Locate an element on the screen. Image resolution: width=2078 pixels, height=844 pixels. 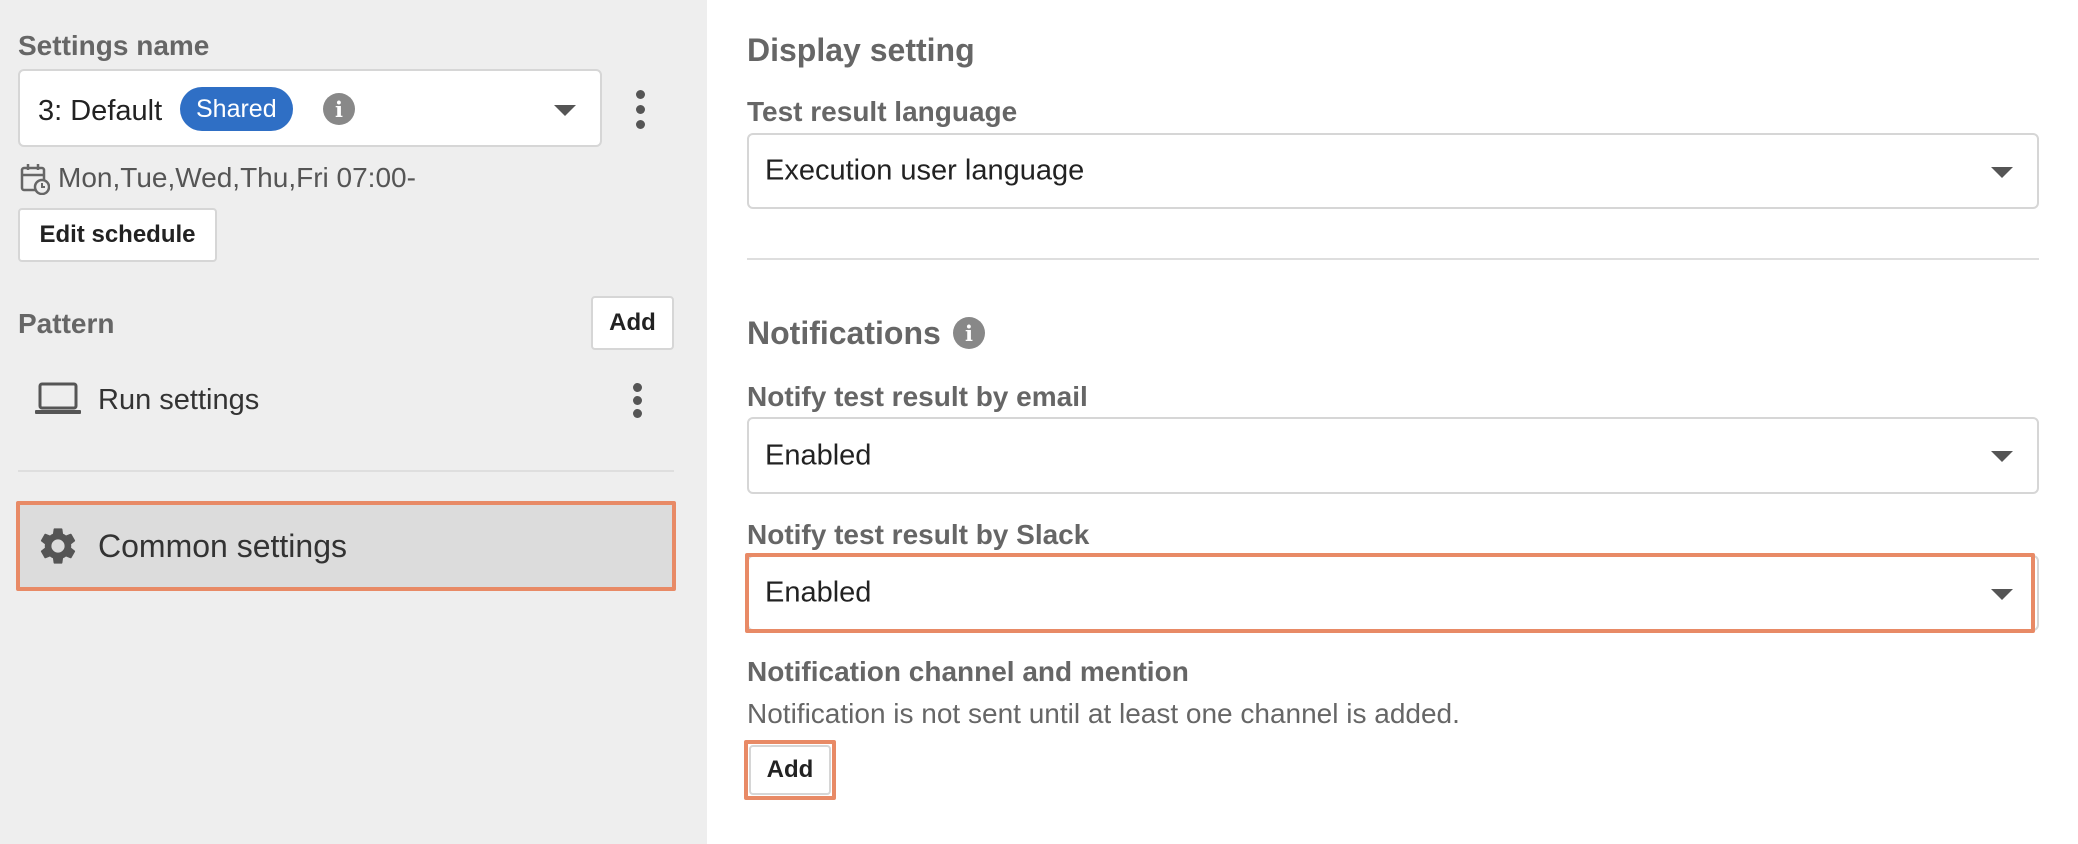
schedule-text: Mon,Tue,Wed,Thu,Fri 07:00- is located at coordinates (237, 177).